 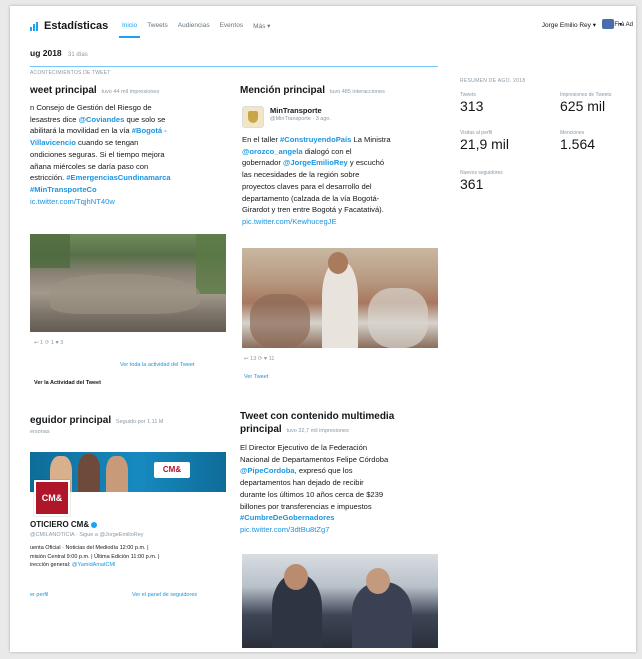 What do you see at coordinates (340, 298) in the screenshot?
I see `workshop-crowd-photo` at bounding box center [340, 298].